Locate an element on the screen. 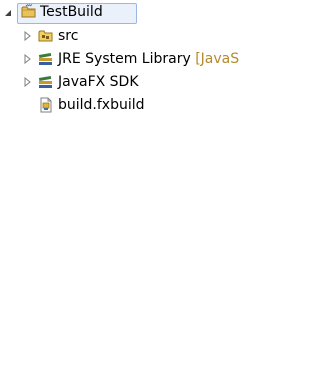  tree-item-label: JRE System Library is located at coordinates (124, 59).